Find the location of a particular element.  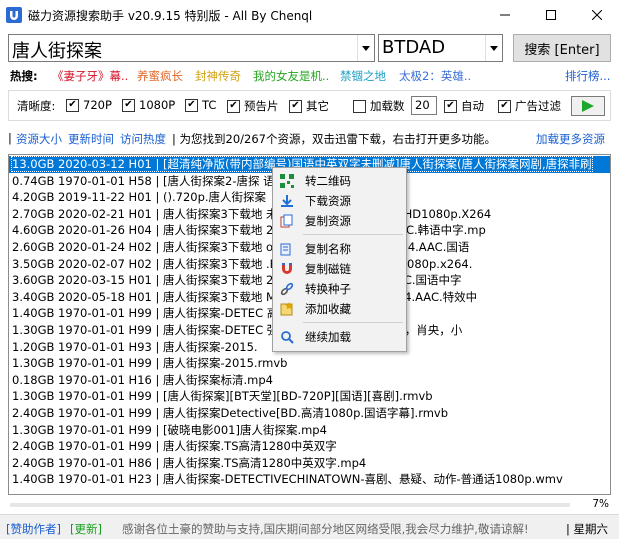

hot-item: 禁锢之地 is located at coordinates (363, 76).